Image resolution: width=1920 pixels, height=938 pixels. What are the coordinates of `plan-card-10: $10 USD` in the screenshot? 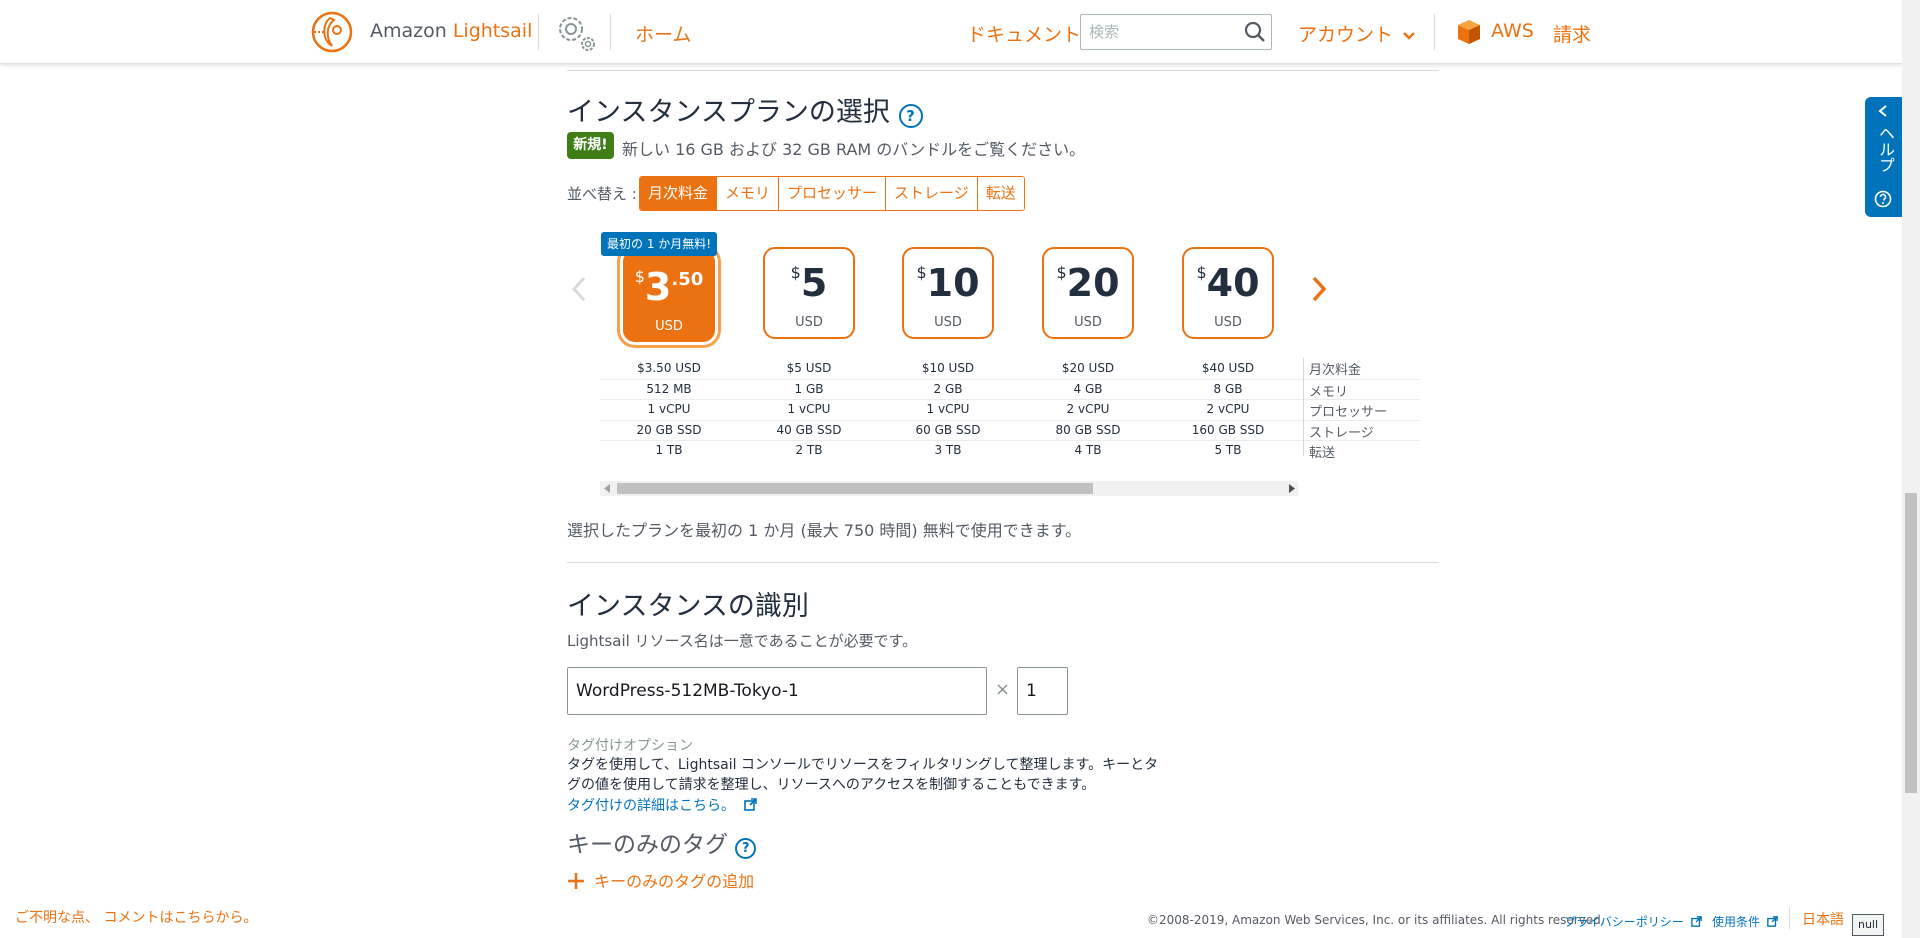 It's located at (948, 293).